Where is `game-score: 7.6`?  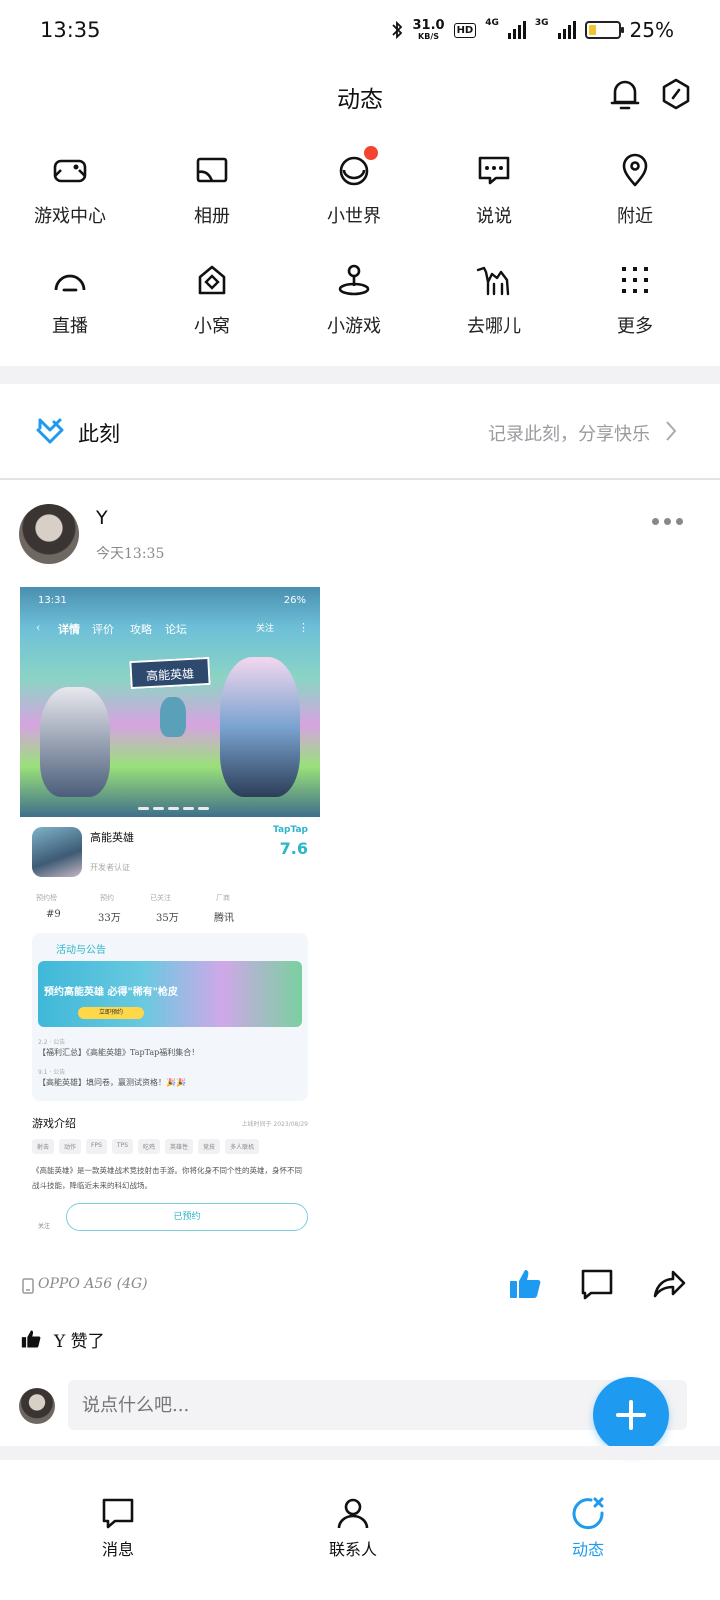
game-score: 7.6 is located at coordinates (293, 848).